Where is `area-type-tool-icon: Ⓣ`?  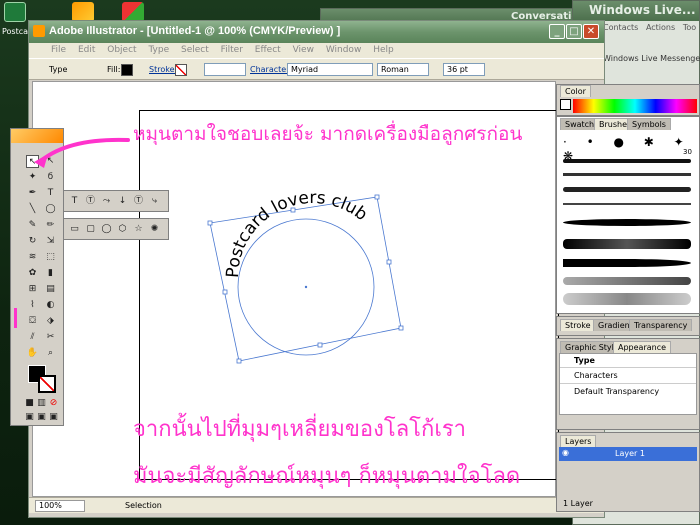
area-type-tool-icon: Ⓣ is located at coordinates (90, 201).